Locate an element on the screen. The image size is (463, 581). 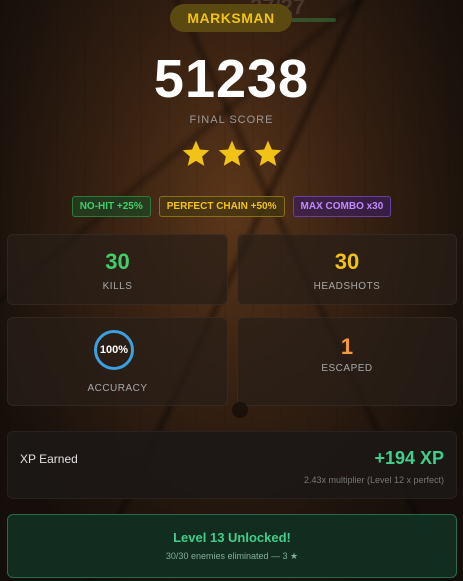
stat-card-kills: 30 KILLS is located at coordinates (117, 269).